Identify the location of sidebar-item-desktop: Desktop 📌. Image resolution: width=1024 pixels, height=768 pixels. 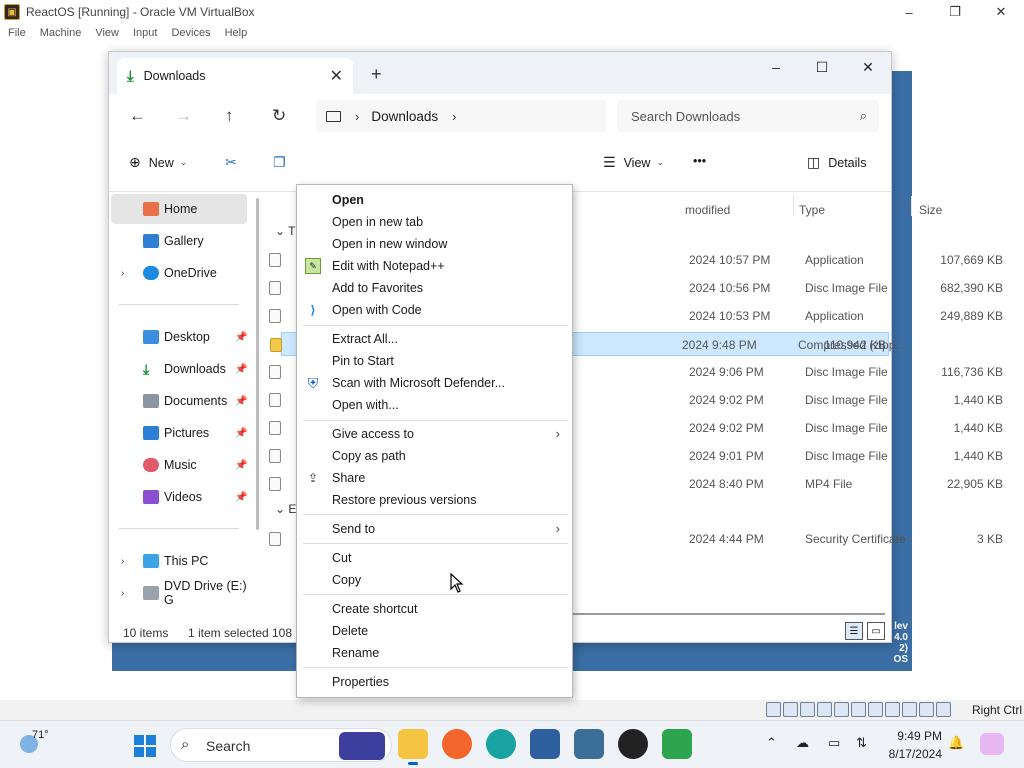
(179, 337).